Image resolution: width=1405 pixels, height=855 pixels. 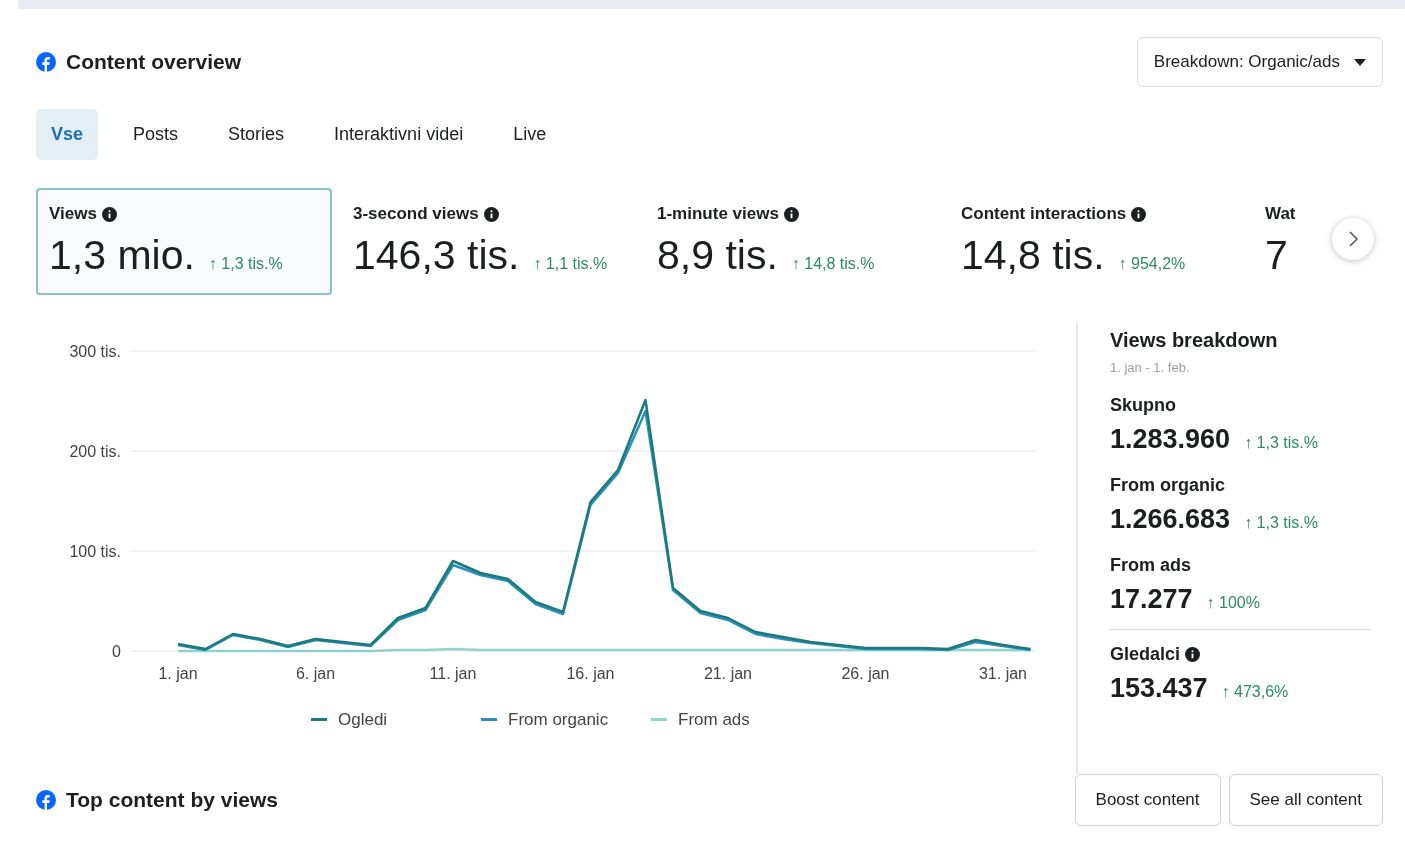 I want to click on date-range: 1. jan - 1. feb., so click(x=1150, y=367).